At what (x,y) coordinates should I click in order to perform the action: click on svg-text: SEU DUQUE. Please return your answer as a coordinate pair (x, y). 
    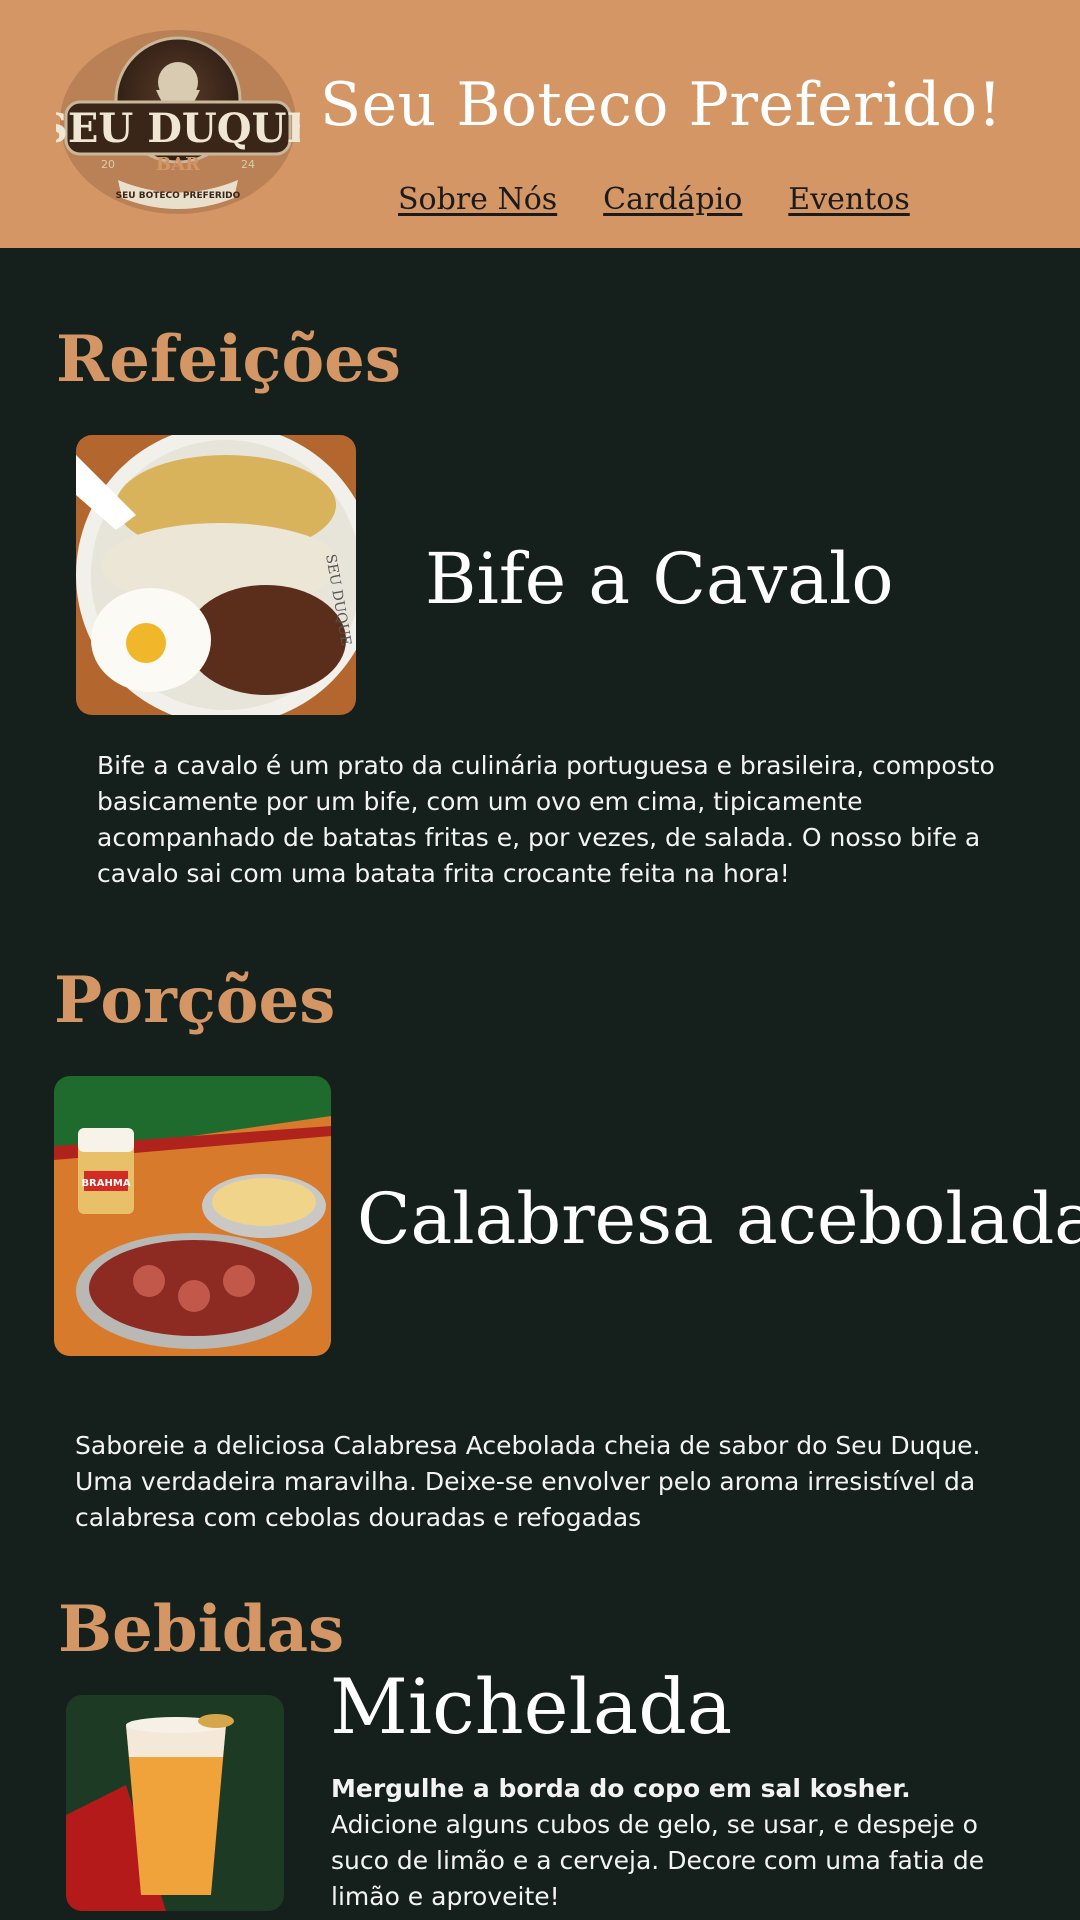
    Looking at the image, I should click on (178, 128).